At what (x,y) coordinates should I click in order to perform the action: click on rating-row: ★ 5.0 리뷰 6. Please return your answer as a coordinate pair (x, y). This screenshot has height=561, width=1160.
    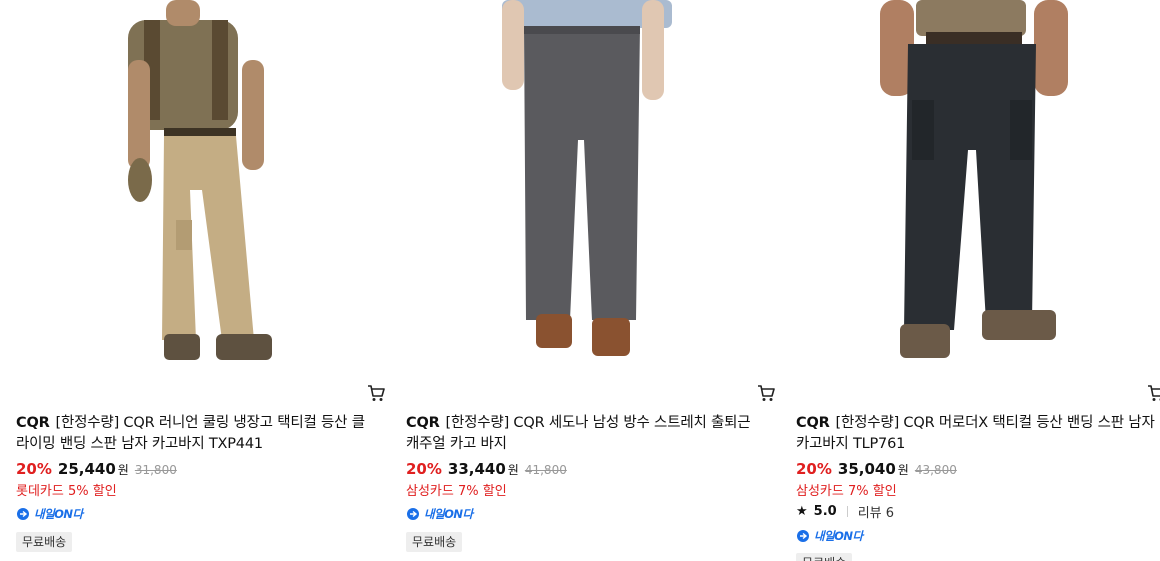
    Looking at the image, I should click on (845, 511).